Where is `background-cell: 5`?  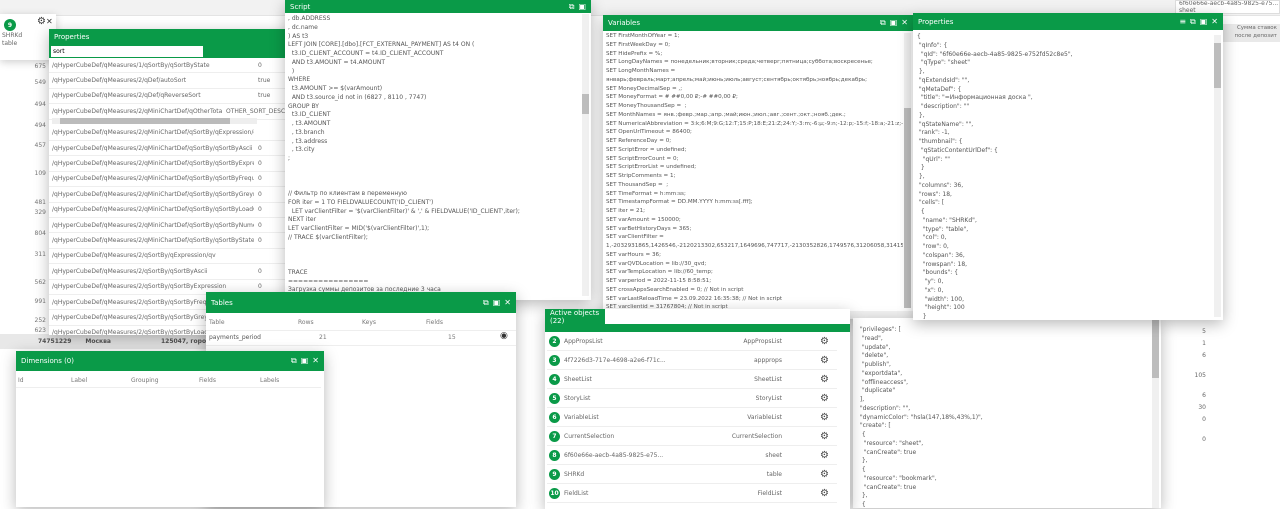 background-cell: 5 is located at coordinates (1204, 331).